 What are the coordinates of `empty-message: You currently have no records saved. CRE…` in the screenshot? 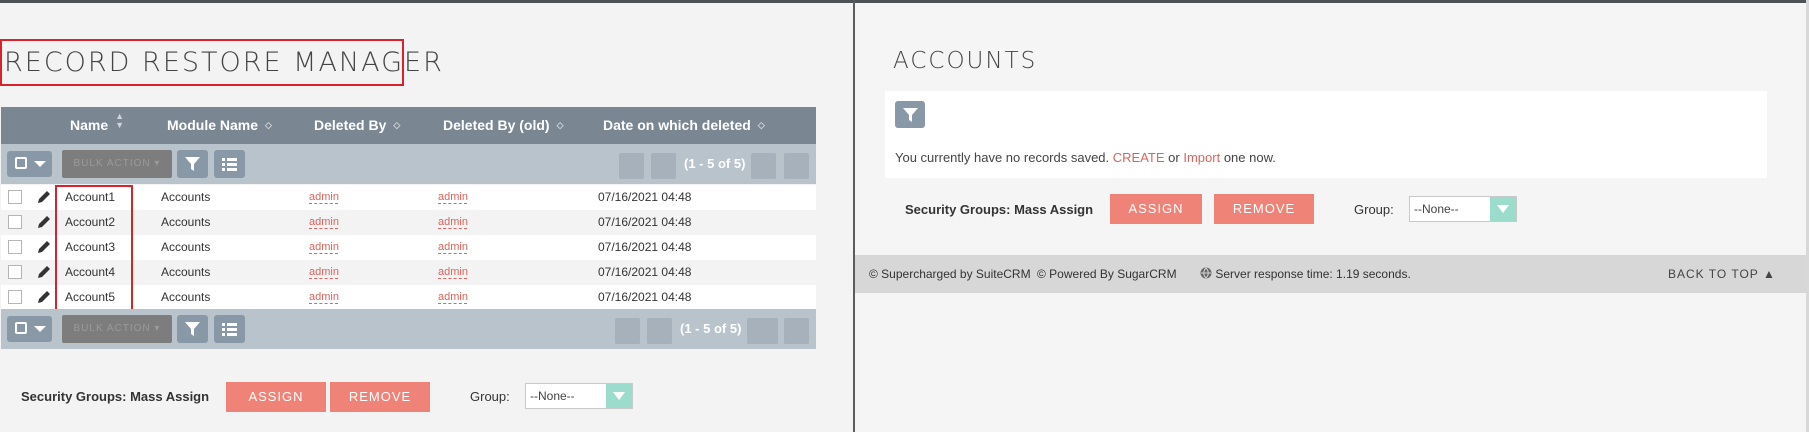 It's located at (1085, 157).